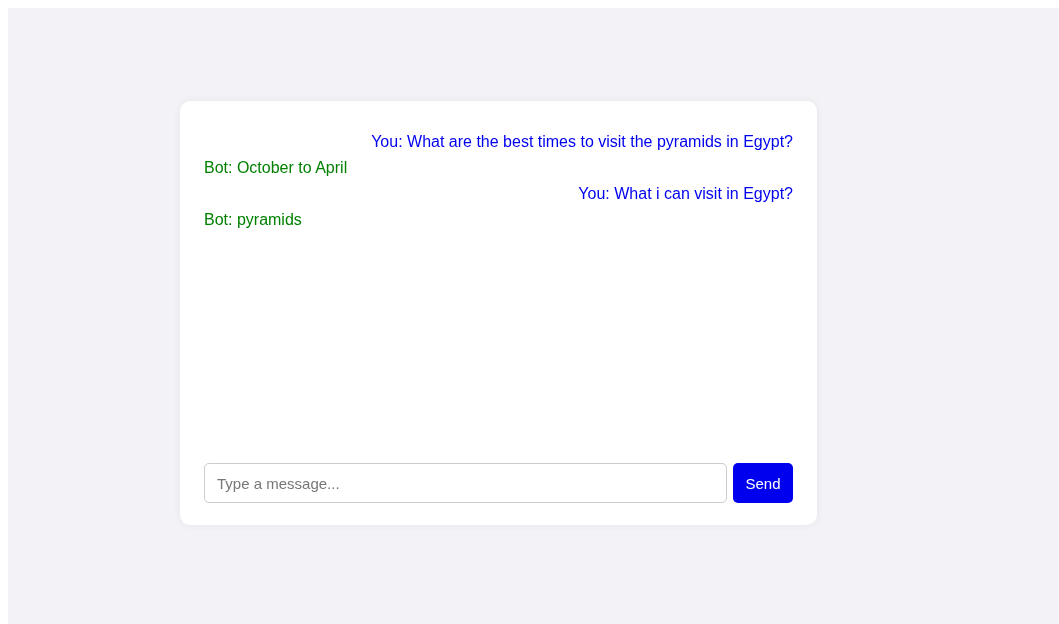 The image size is (1059, 624). Describe the element at coordinates (685, 194) in the screenshot. I see `user-message: You: What i can visit in Egypt?` at that location.